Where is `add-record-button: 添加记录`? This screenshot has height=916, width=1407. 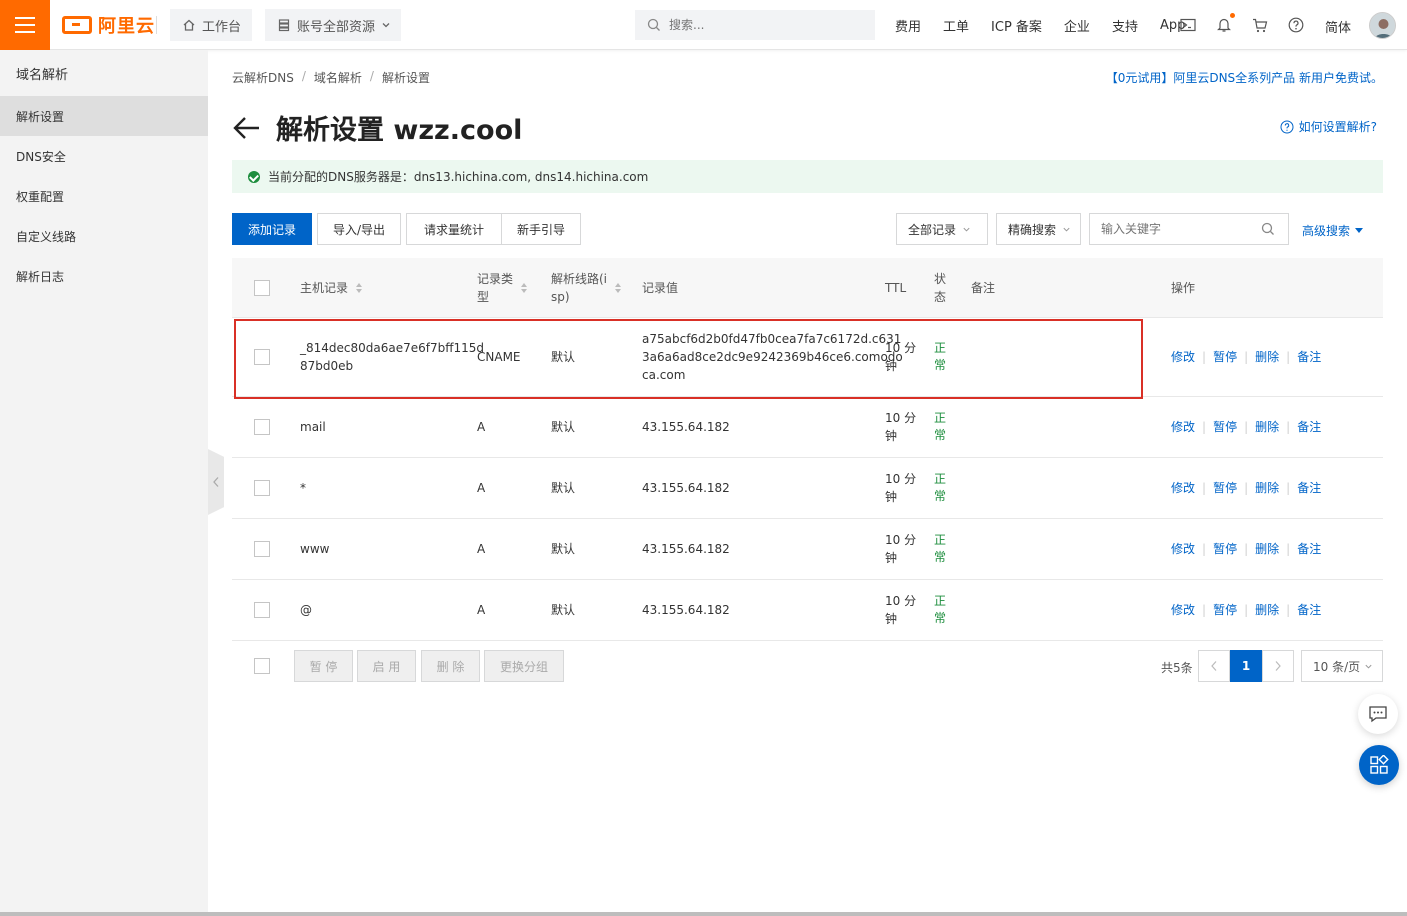 add-record-button: 添加记录 is located at coordinates (272, 229).